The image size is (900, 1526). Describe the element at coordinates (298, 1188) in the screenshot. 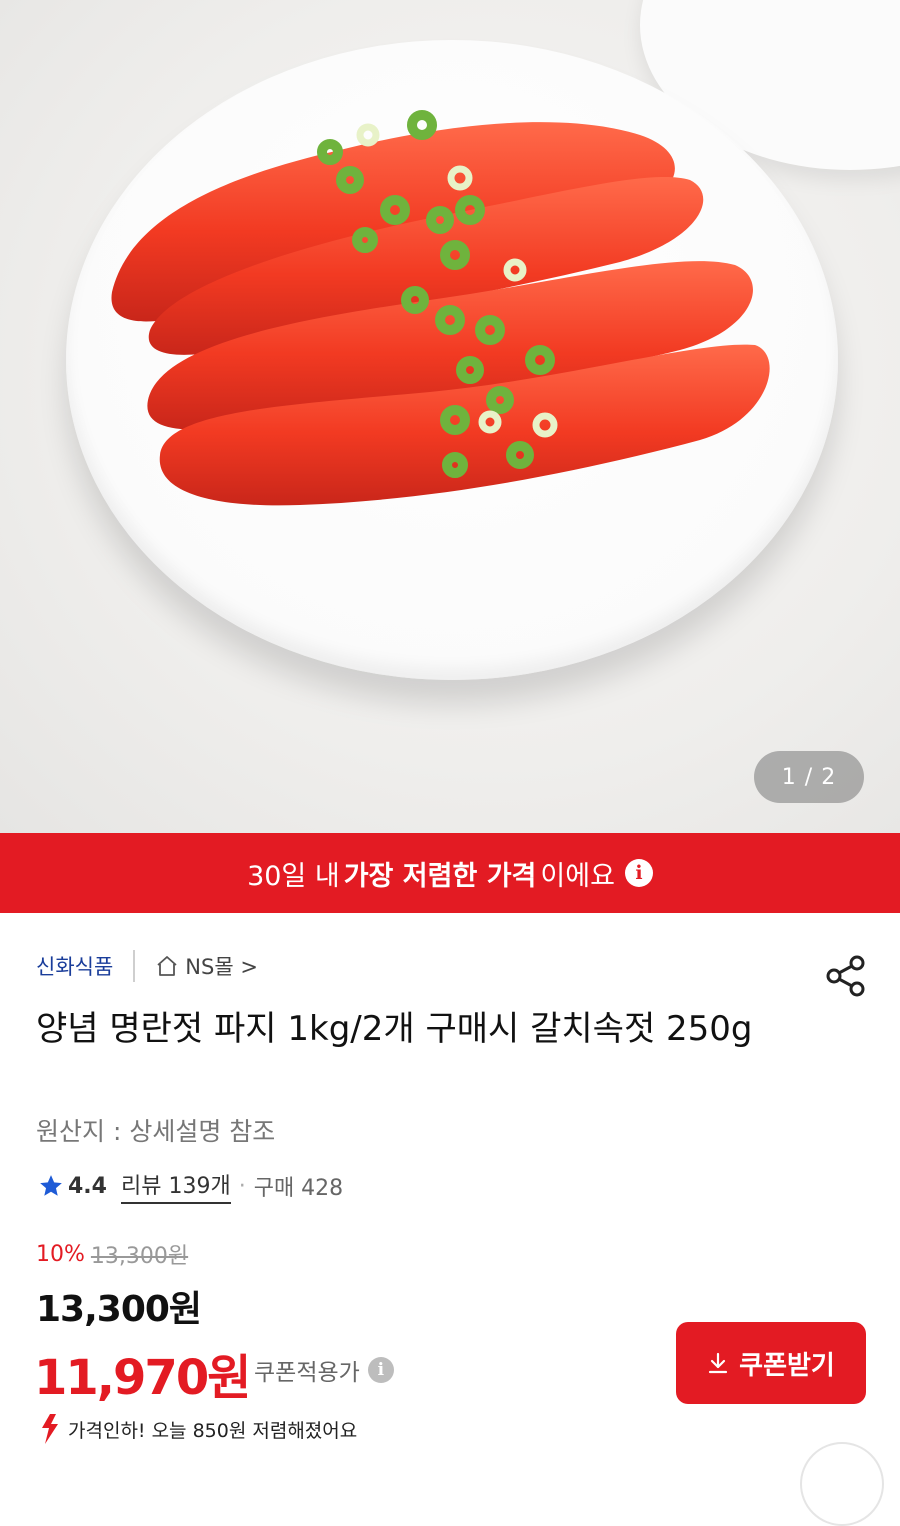

I see `purchase-count: 구매 428` at that location.